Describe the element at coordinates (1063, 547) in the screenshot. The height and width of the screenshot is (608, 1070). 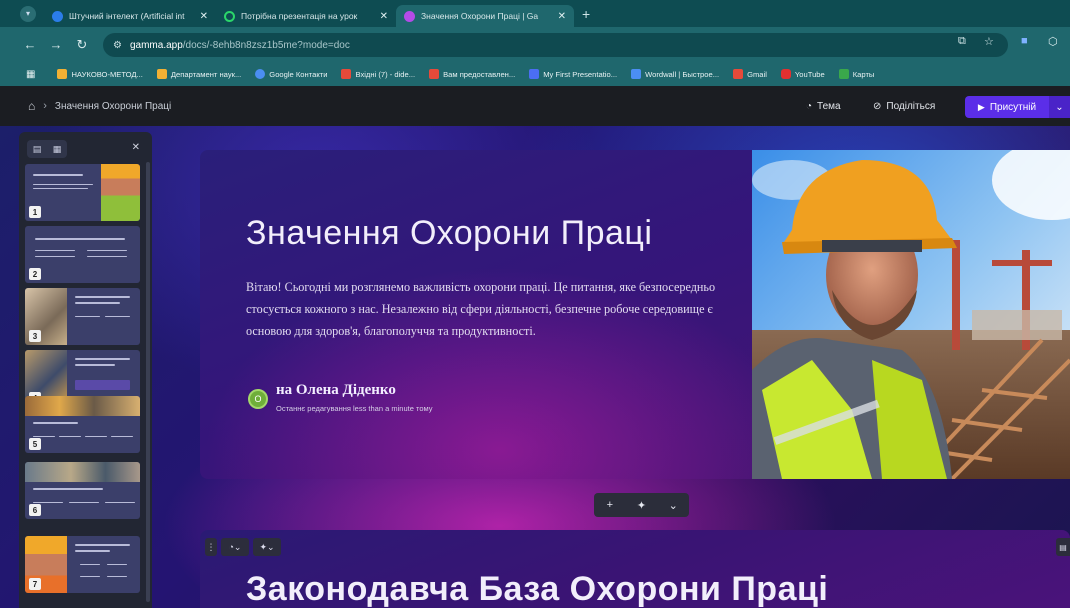
I see `card-options-icon: ▤` at that location.